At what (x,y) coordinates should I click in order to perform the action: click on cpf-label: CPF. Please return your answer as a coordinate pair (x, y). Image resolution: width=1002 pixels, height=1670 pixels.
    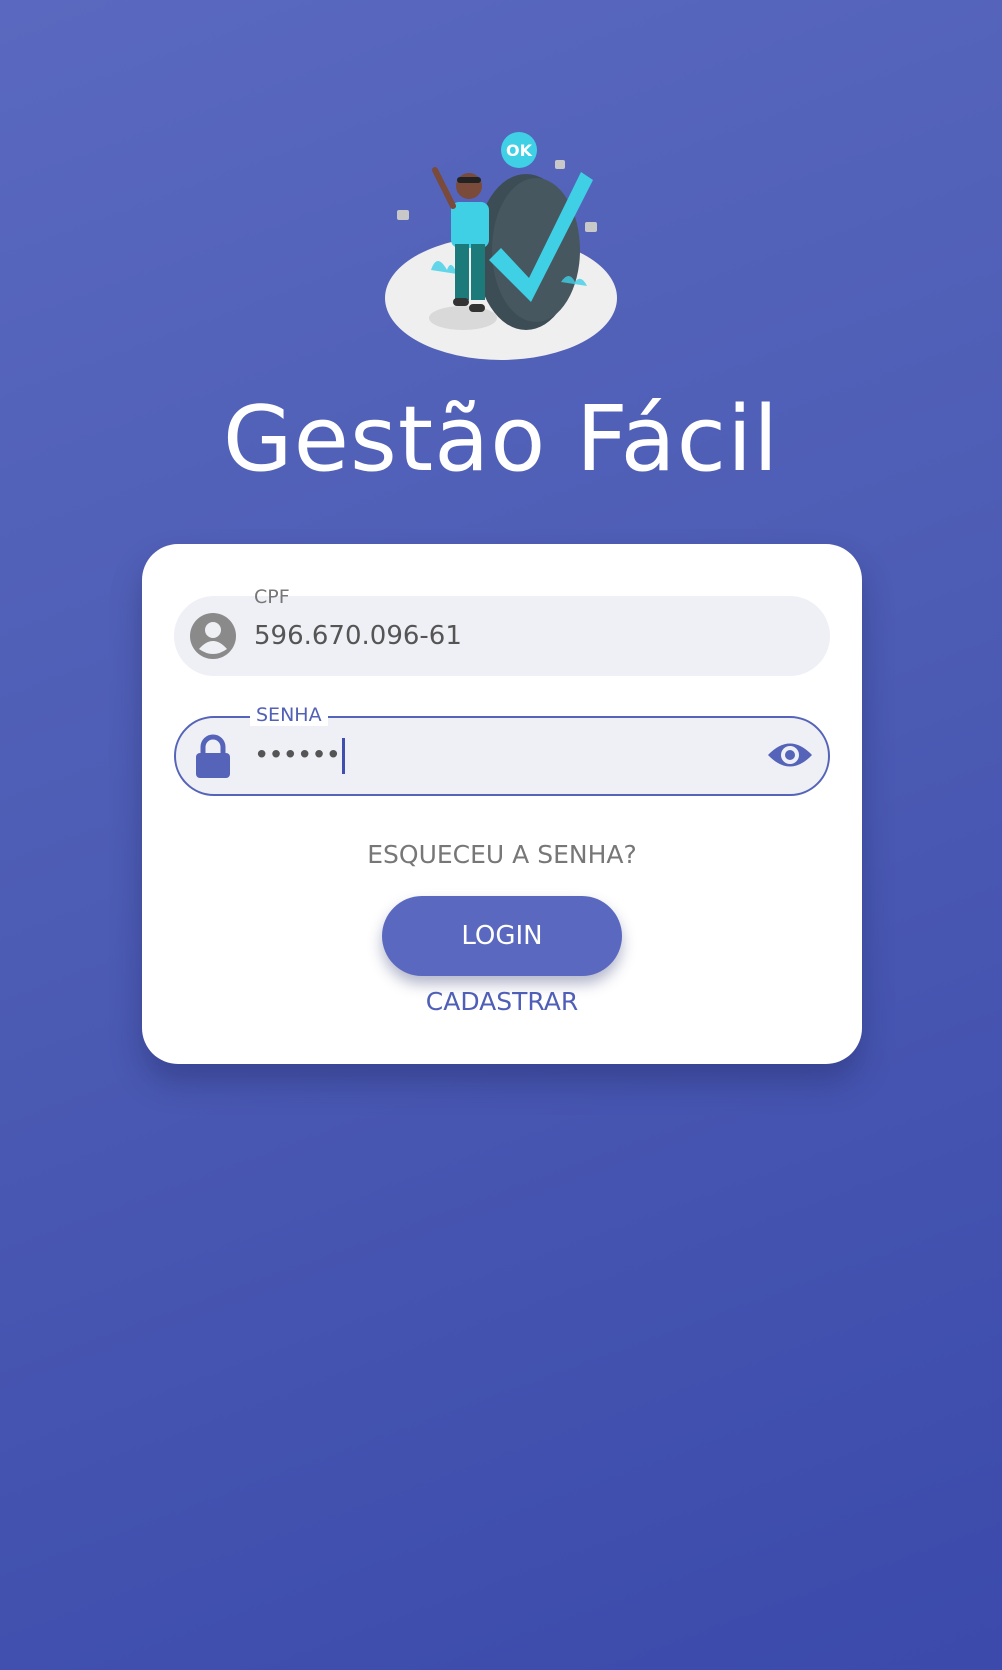
    Looking at the image, I should click on (272, 597).